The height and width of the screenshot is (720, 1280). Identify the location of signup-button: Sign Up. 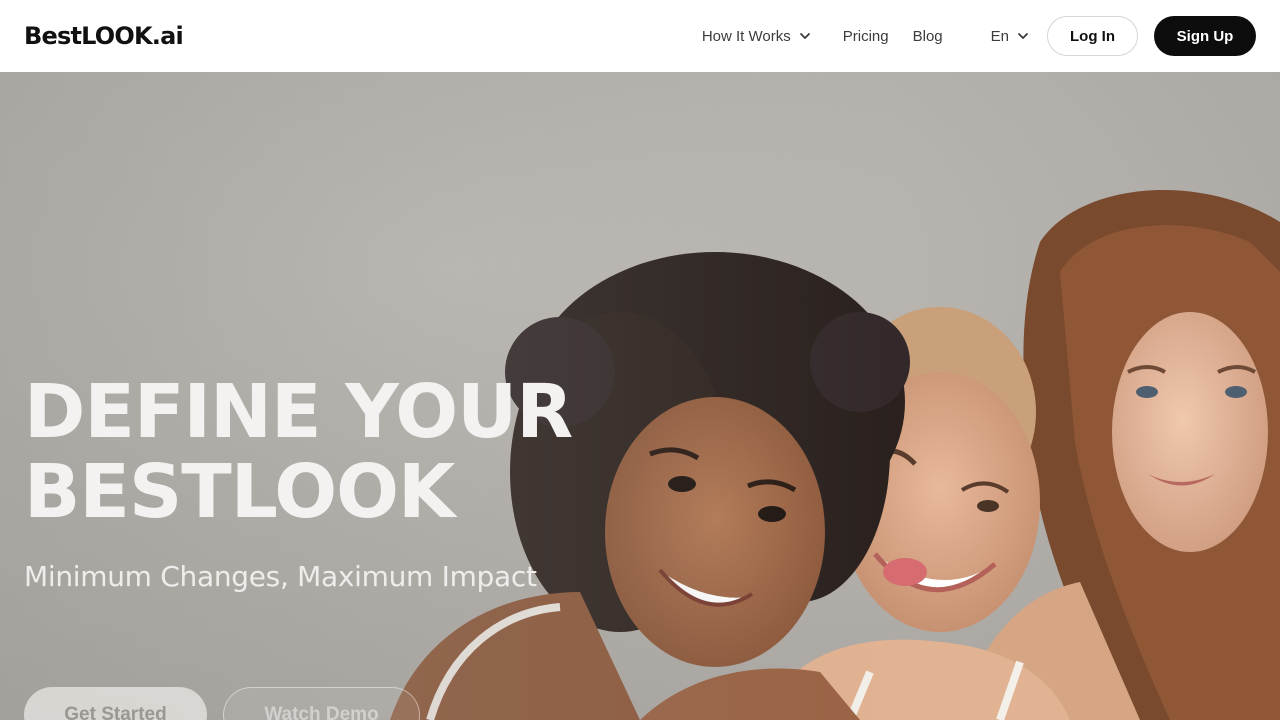
(1205, 36).